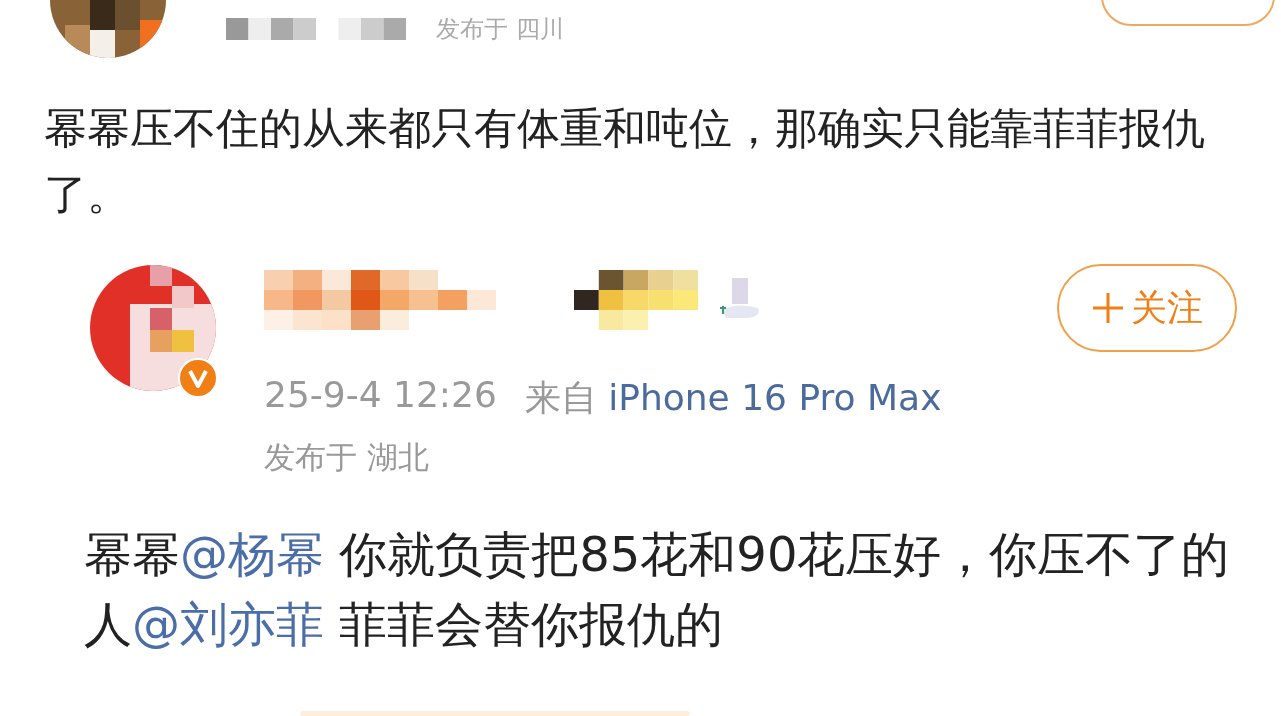 Image resolution: width=1281 pixels, height=716 pixels. Describe the element at coordinates (1108, 308) in the screenshot. I see `plus-icon` at that location.